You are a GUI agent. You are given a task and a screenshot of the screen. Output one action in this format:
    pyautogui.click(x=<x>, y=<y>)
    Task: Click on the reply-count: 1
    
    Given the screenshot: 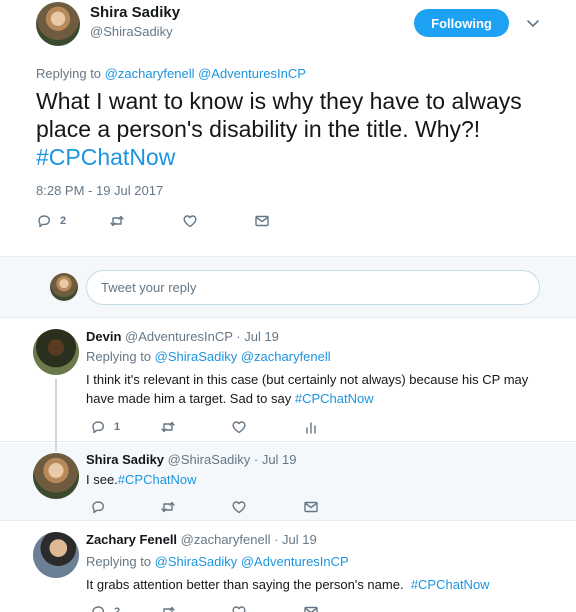 What is the action you would take?
    pyautogui.click(x=117, y=427)
    